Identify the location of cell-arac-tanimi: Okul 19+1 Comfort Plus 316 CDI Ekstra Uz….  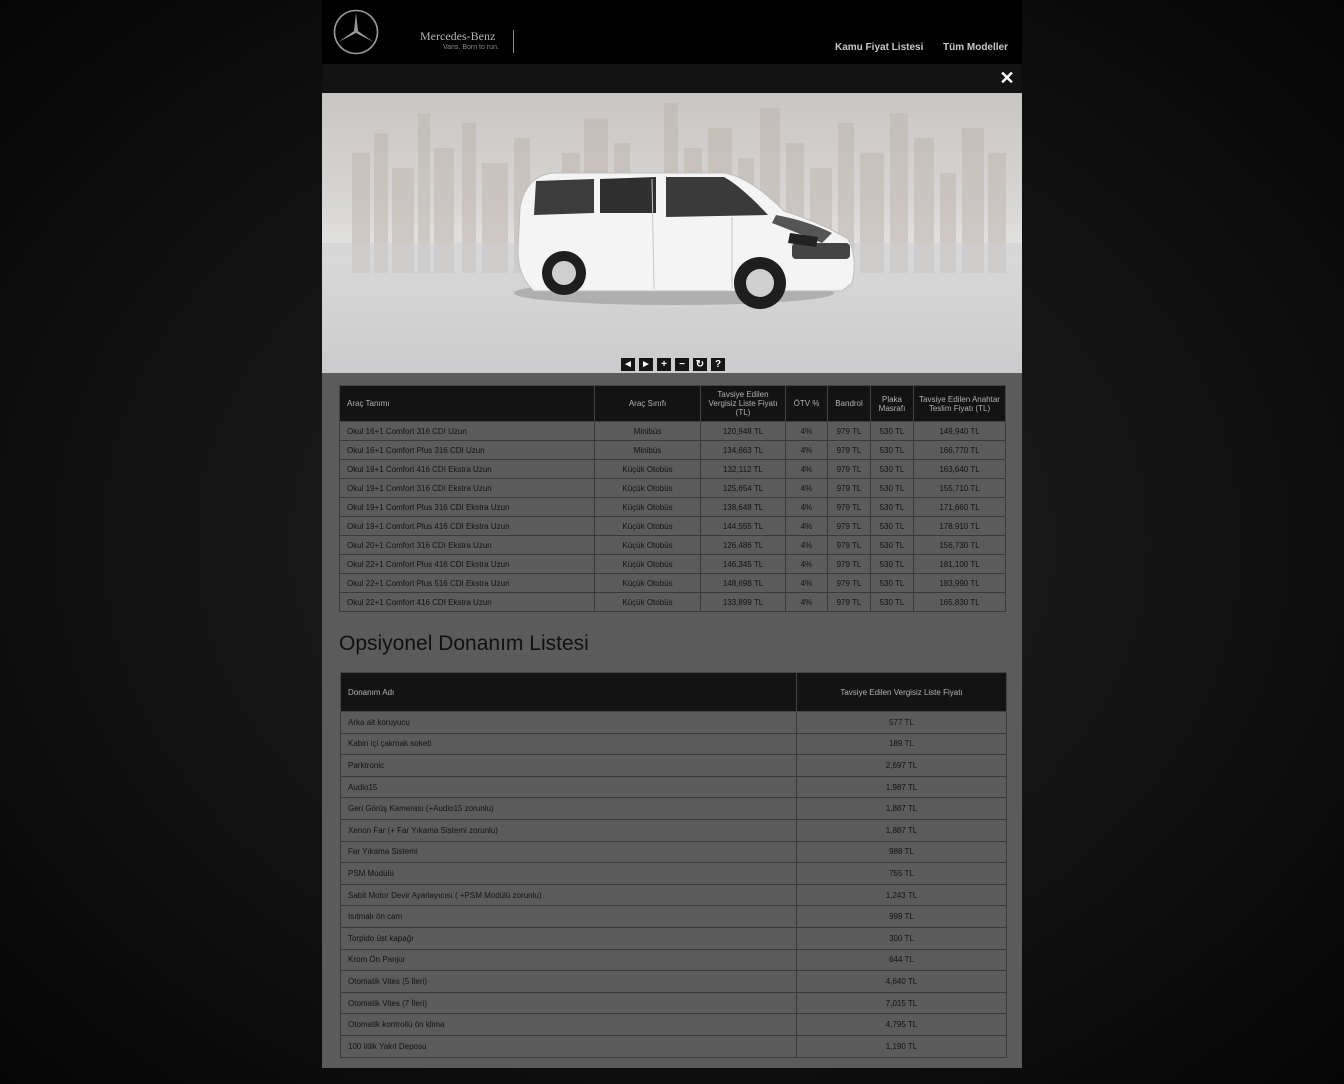
(467, 507).